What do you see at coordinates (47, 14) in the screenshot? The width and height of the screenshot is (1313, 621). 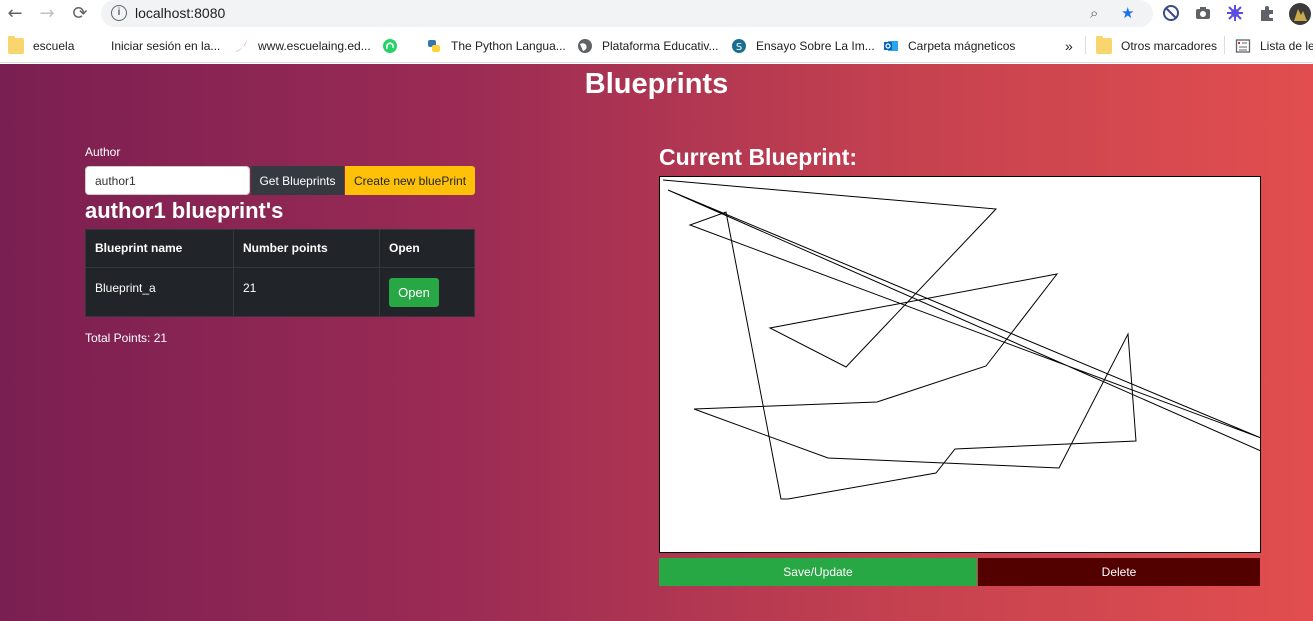 I see `forward-arrow-icon: →` at bounding box center [47, 14].